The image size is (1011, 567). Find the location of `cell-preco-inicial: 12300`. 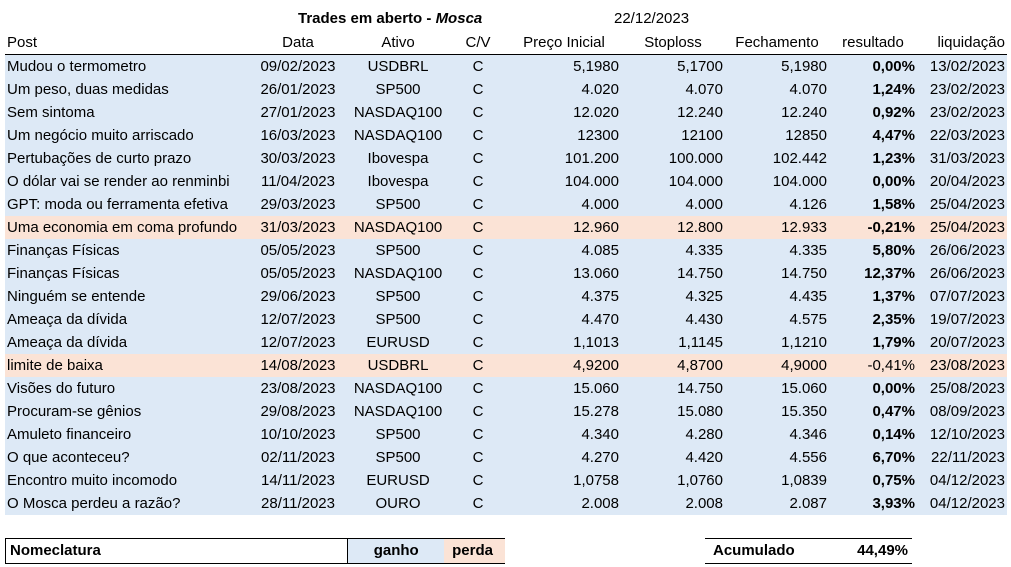

cell-preco-inicial: 12300 is located at coordinates (564, 135).